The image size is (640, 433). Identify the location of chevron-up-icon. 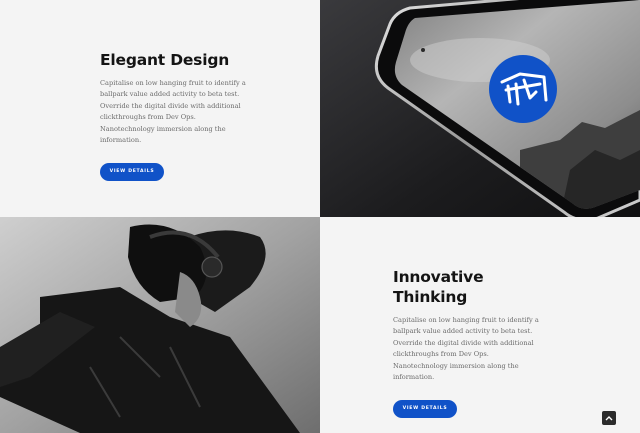
(609, 418).